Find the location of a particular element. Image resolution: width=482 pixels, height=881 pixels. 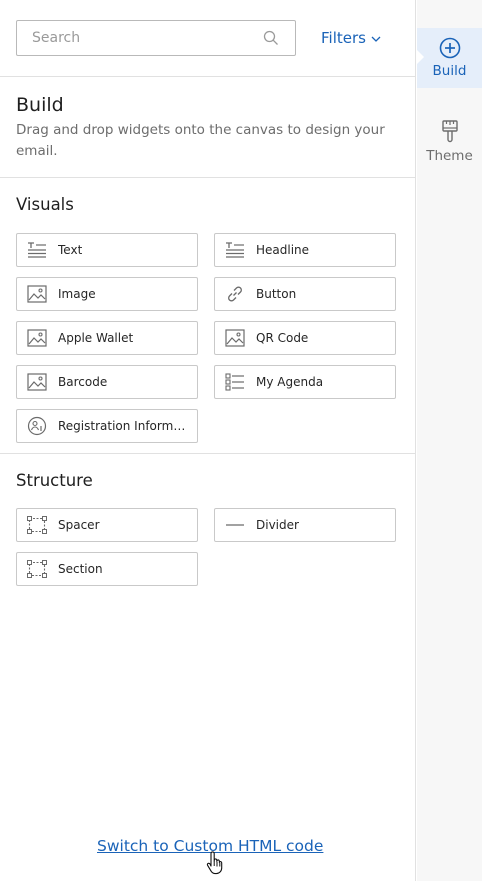

search-input is located at coordinates (137, 38).